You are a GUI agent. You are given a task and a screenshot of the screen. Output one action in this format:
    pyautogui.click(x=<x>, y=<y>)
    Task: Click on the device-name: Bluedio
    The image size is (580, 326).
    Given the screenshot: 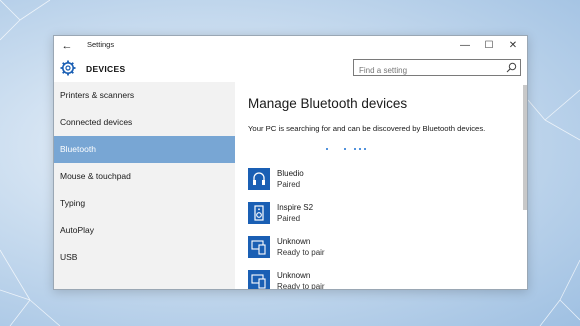 What is the action you would take?
    pyautogui.click(x=290, y=173)
    